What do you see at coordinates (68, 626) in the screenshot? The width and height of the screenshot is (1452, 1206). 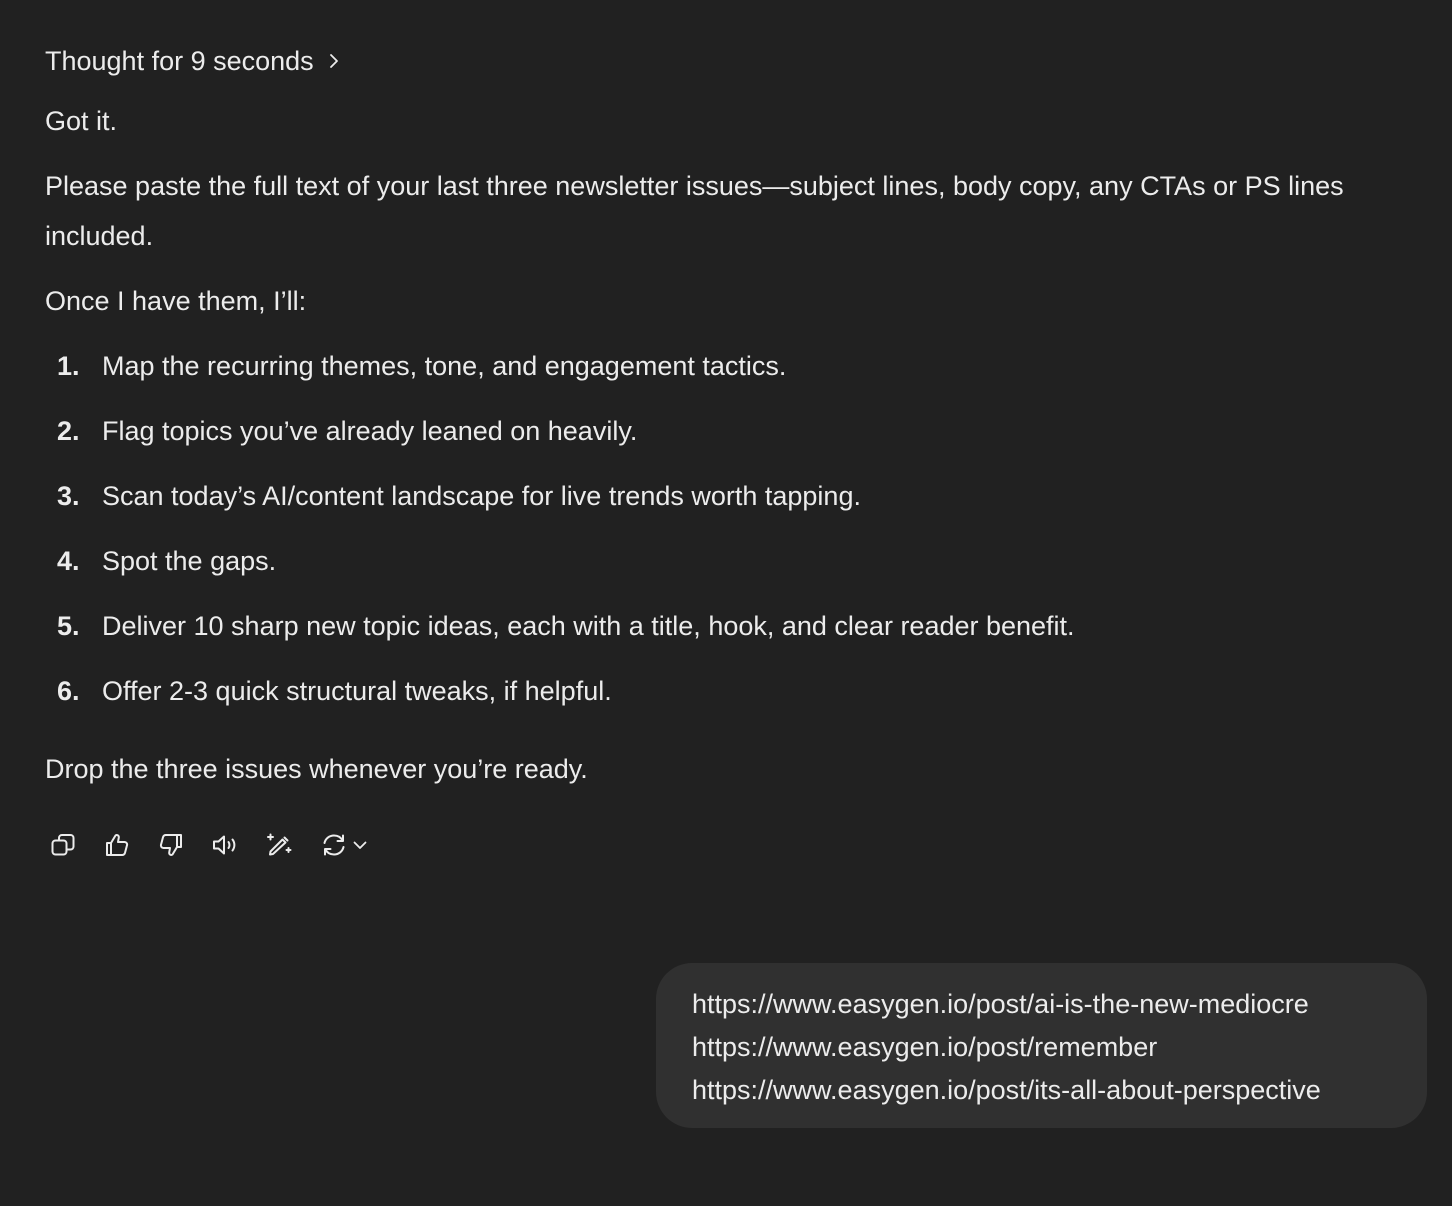 I see `list-item-number: 5.` at bounding box center [68, 626].